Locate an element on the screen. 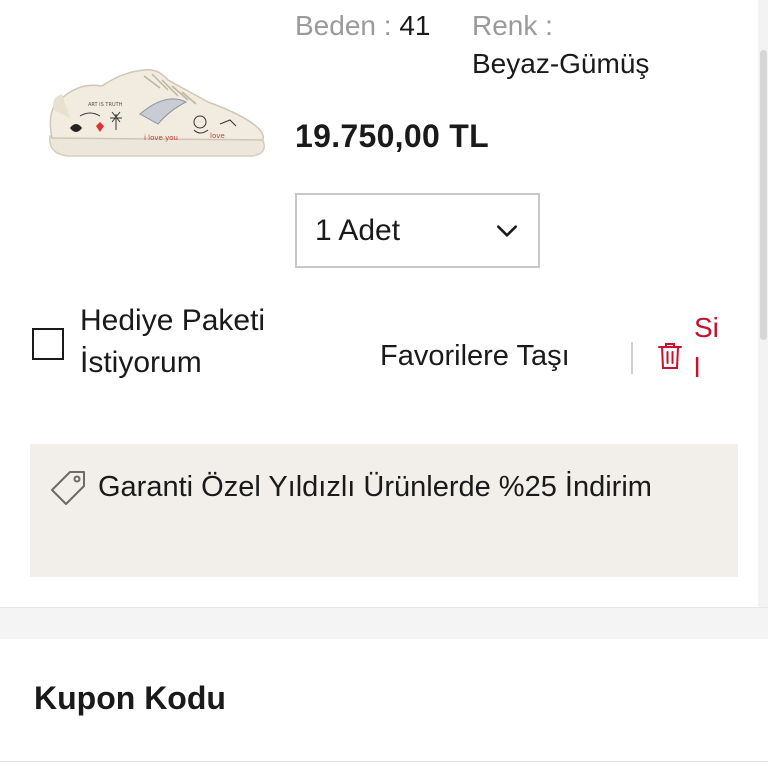 The width and height of the screenshot is (768, 768). size-value: 41 is located at coordinates (415, 25).